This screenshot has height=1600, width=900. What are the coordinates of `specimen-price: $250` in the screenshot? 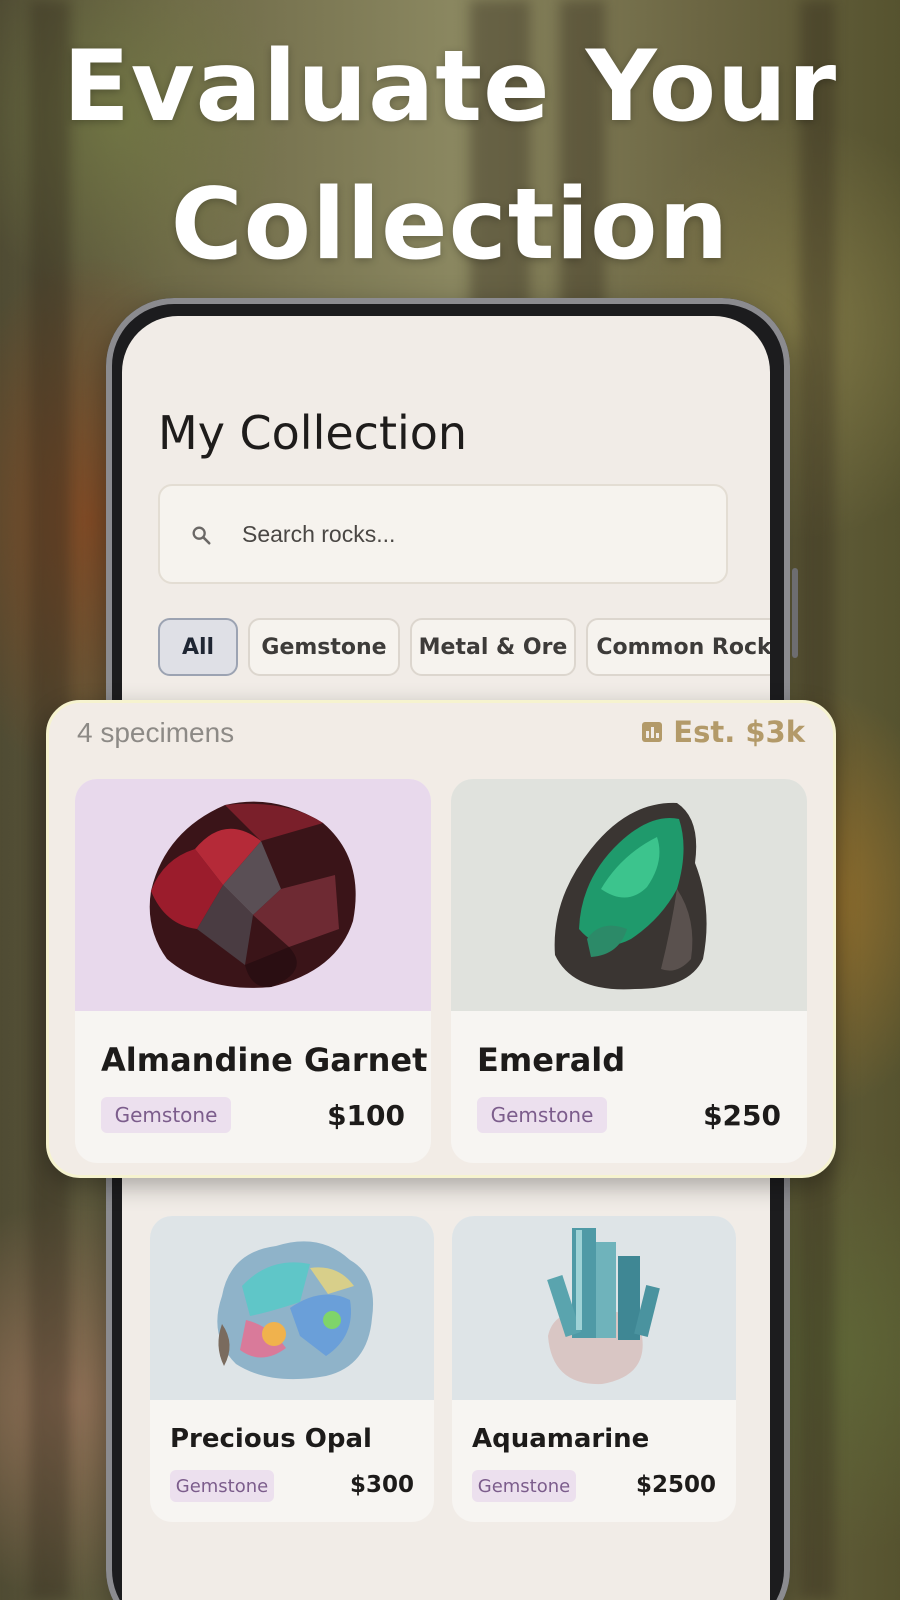 It's located at (742, 1115).